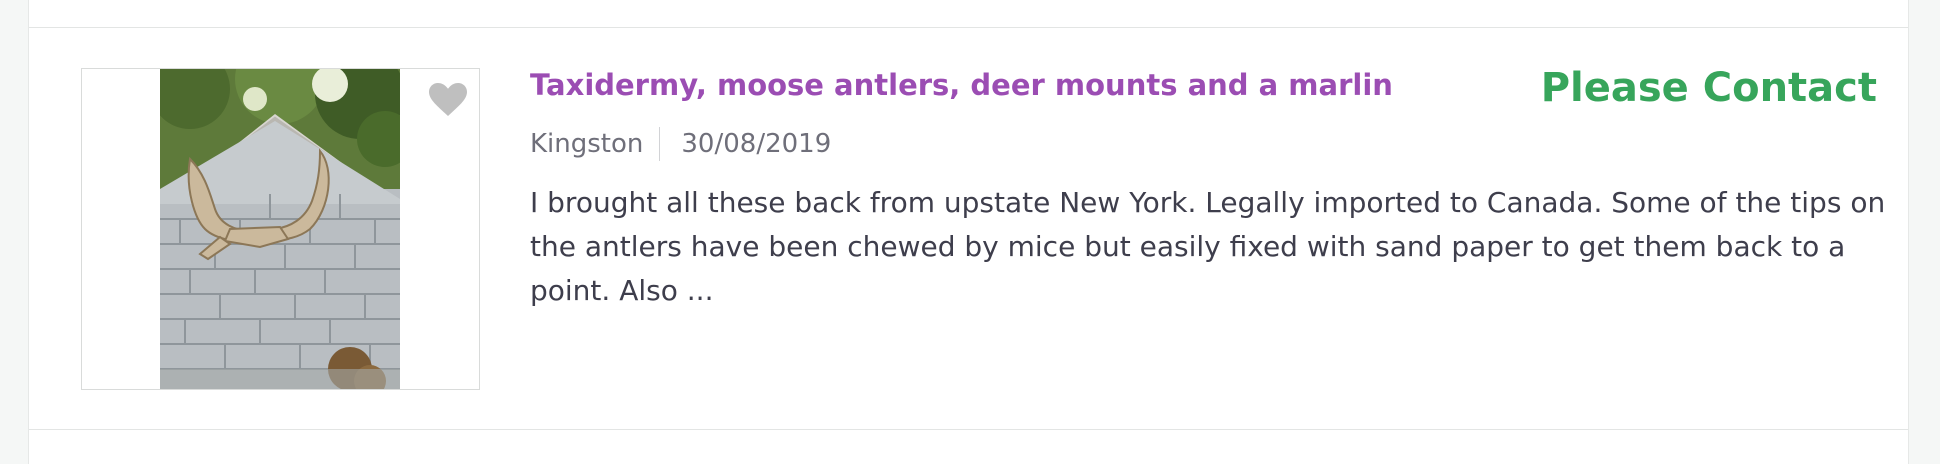 This screenshot has height=464, width=1940. I want to click on divider, so click(968, 429).